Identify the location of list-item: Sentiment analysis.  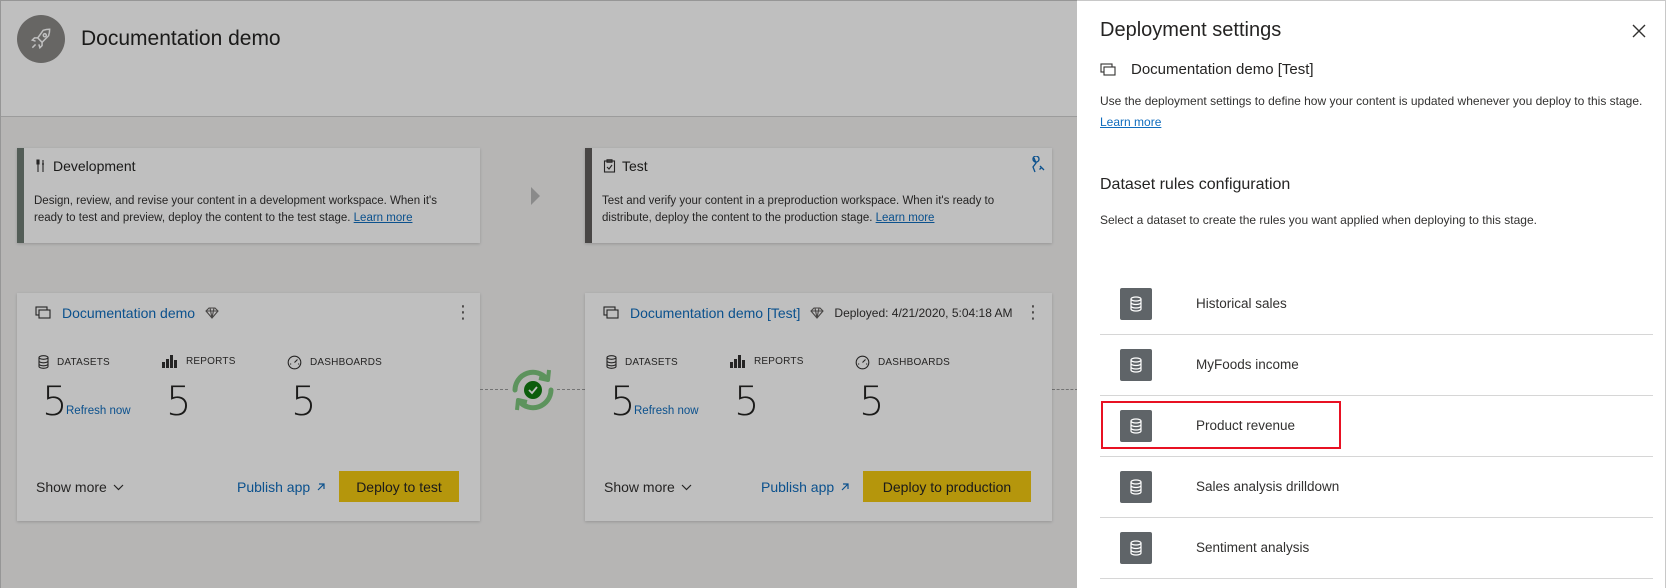
(1376, 548).